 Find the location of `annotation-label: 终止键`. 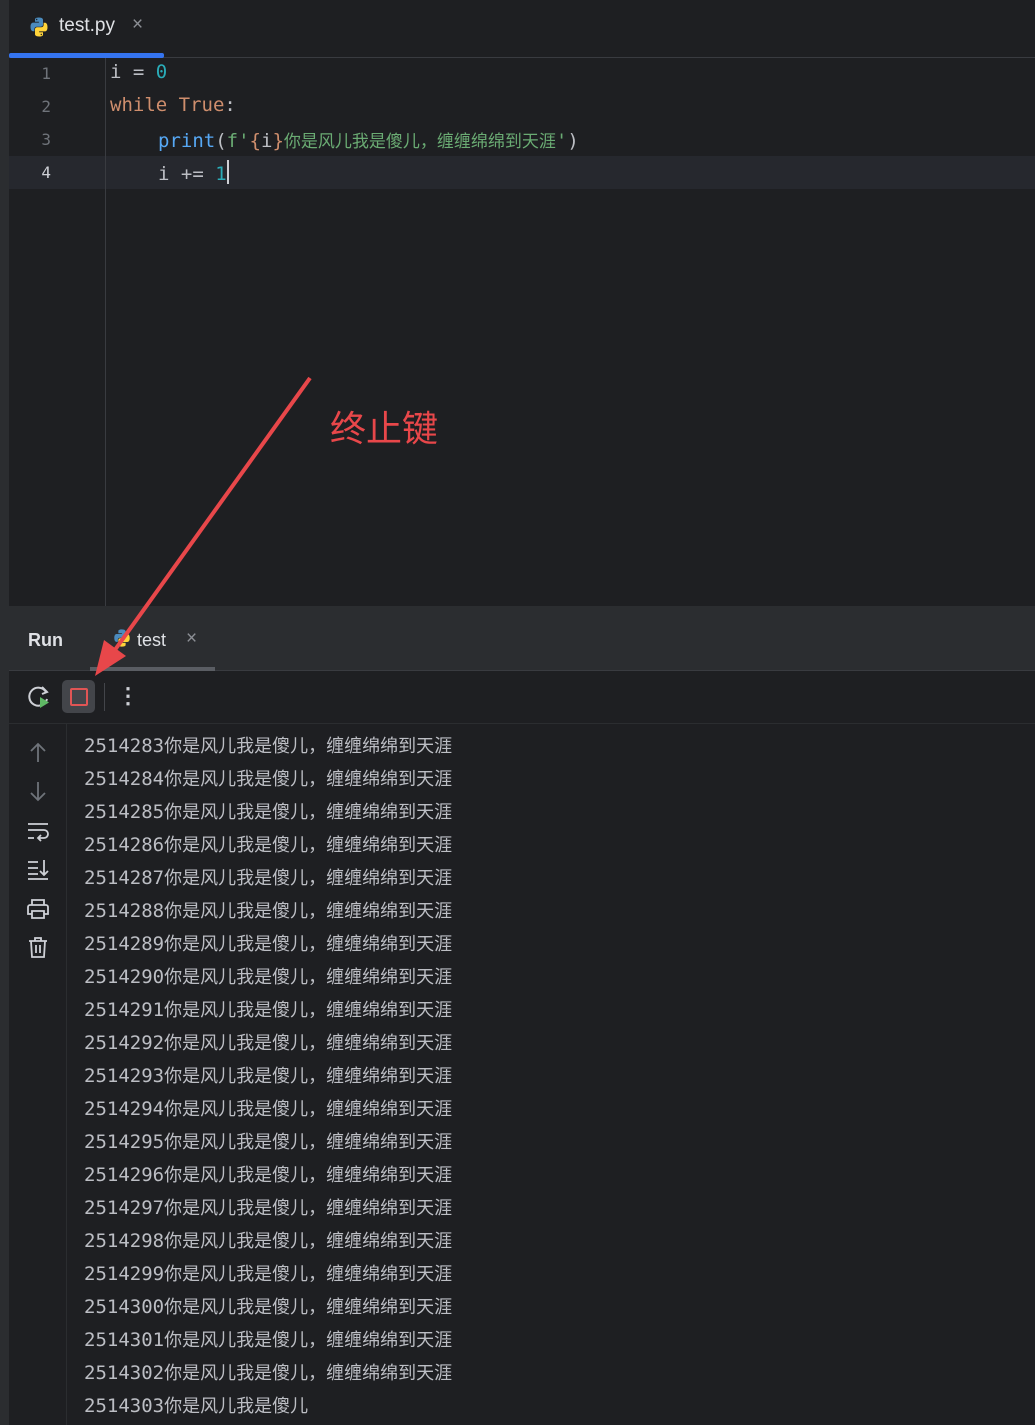

annotation-label: 终止键 is located at coordinates (384, 429).